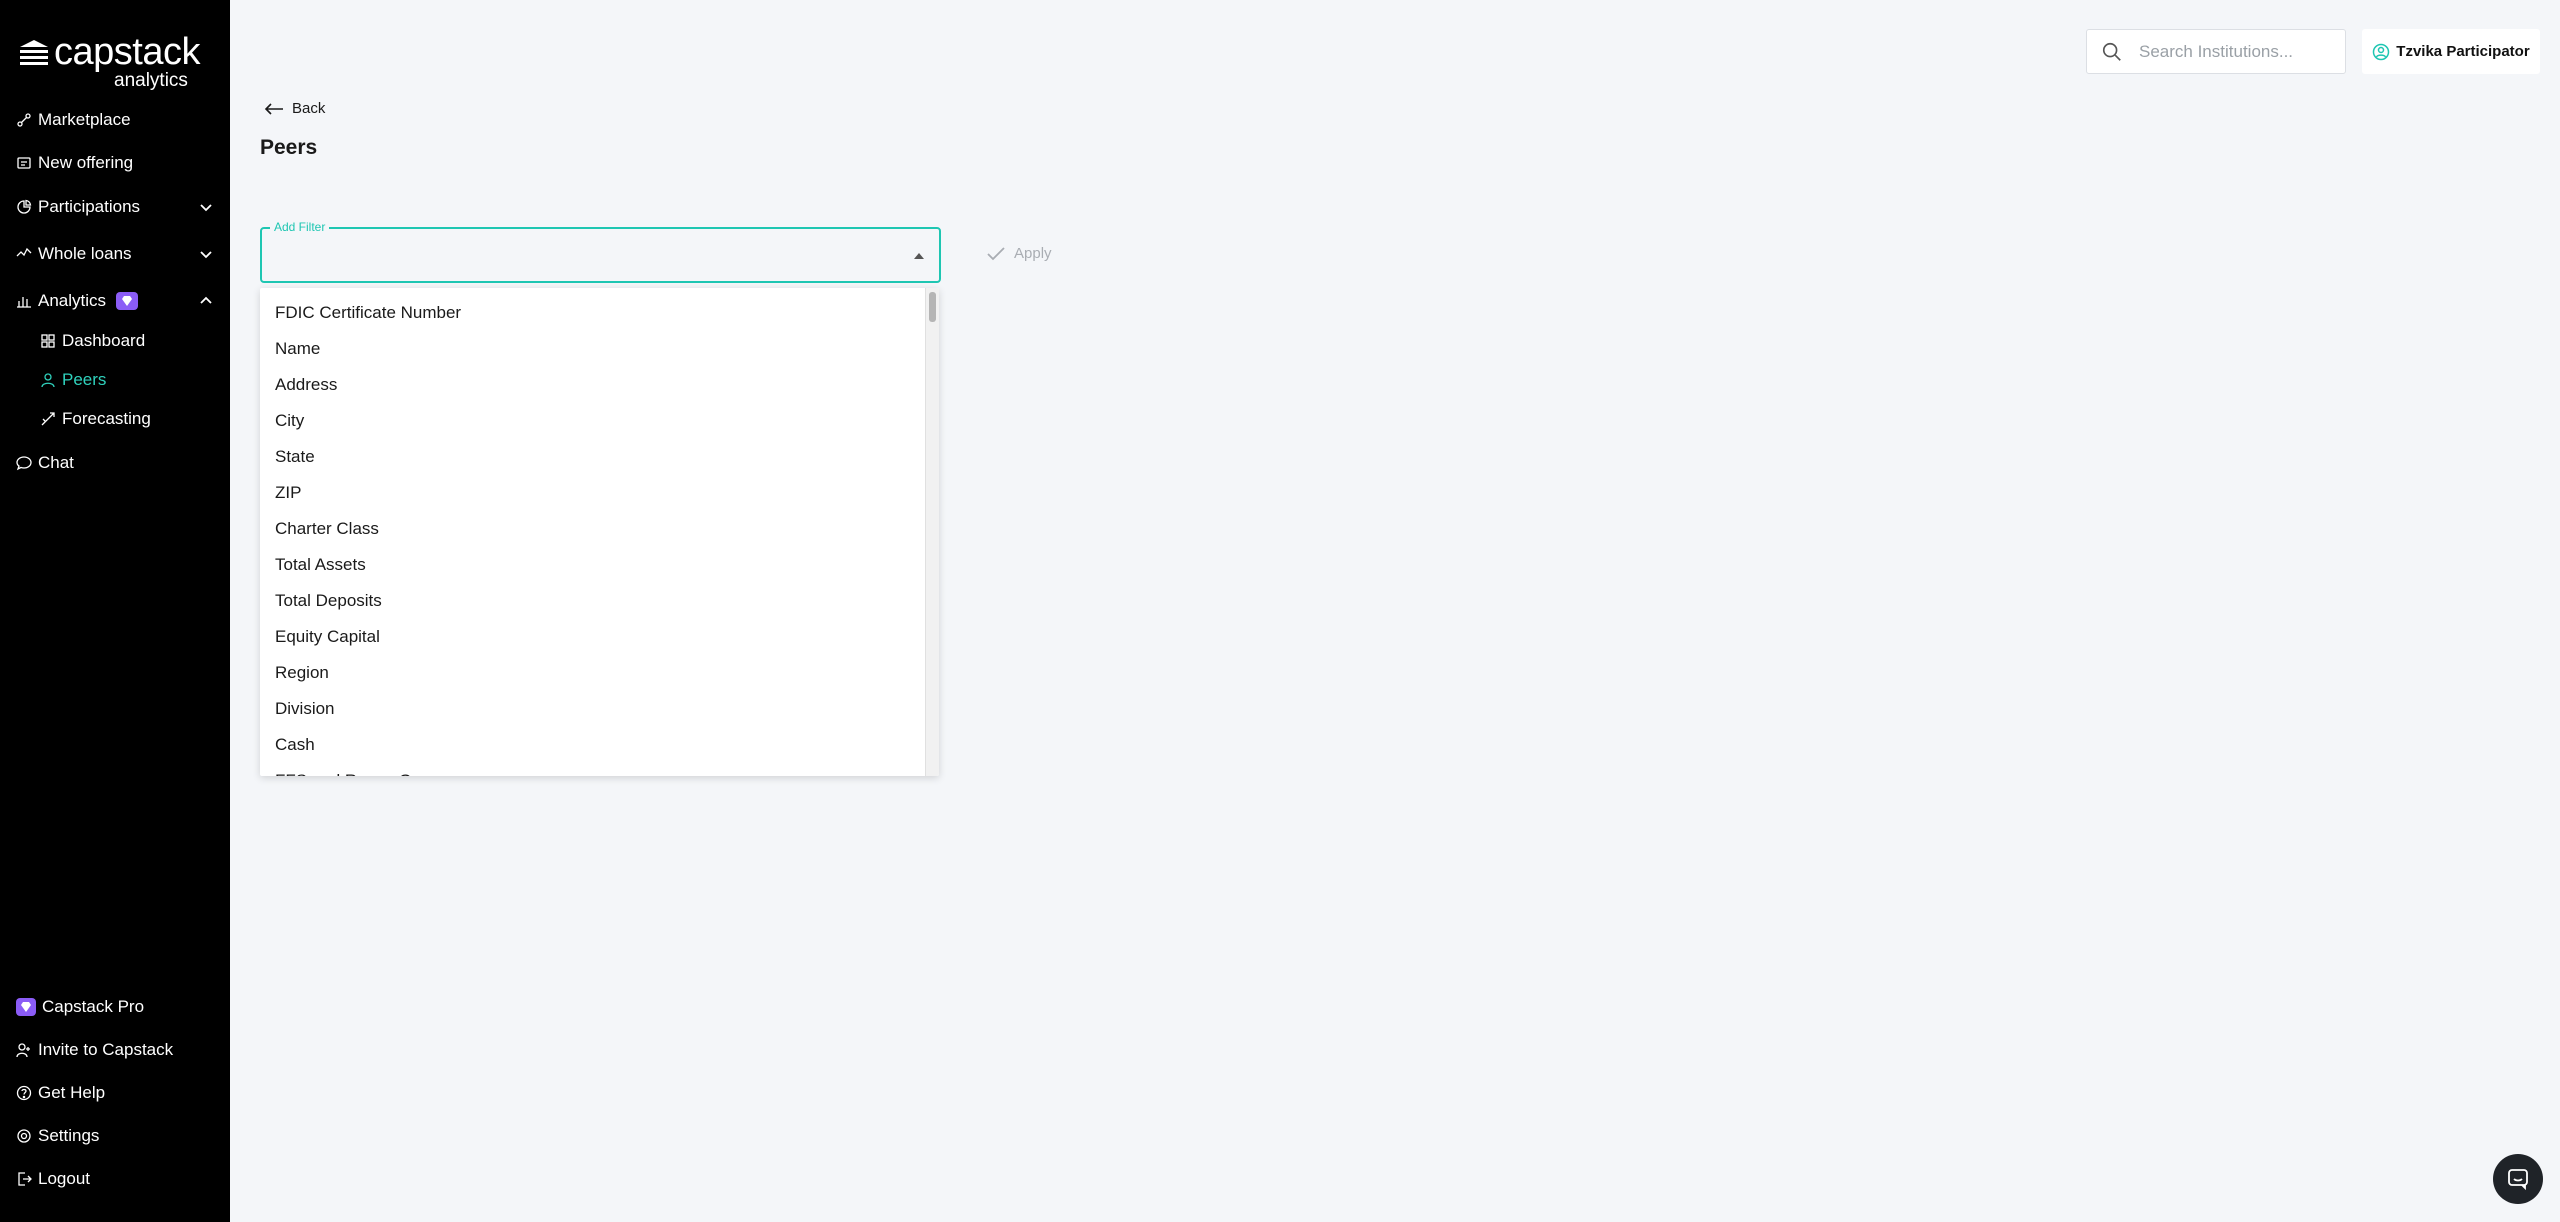 The height and width of the screenshot is (1222, 2560). What do you see at coordinates (273, 108) in the screenshot?
I see `arrow-left-icon` at bounding box center [273, 108].